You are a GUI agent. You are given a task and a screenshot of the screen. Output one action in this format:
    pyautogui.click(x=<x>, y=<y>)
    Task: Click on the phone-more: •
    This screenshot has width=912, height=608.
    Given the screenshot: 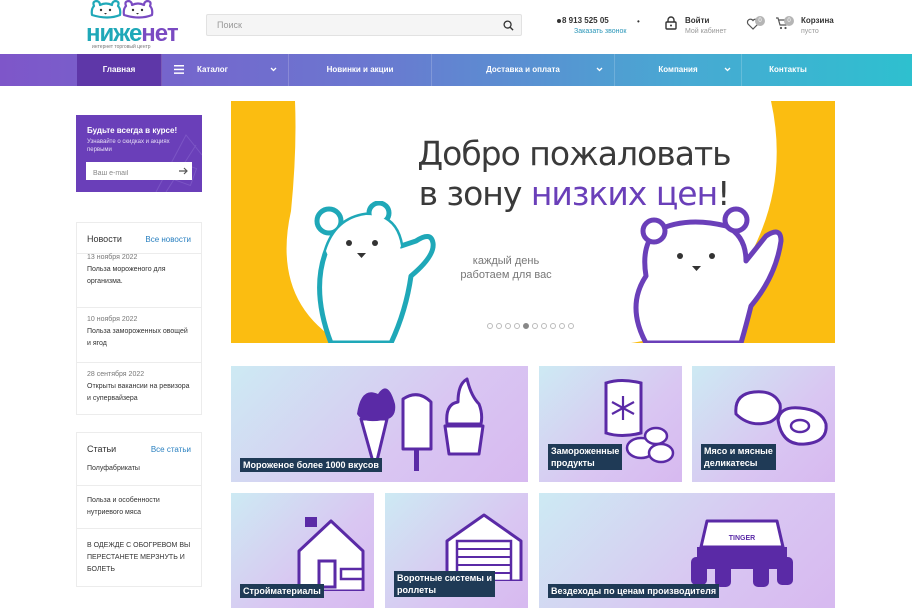 What is the action you would take?
    pyautogui.click(x=638, y=21)
    